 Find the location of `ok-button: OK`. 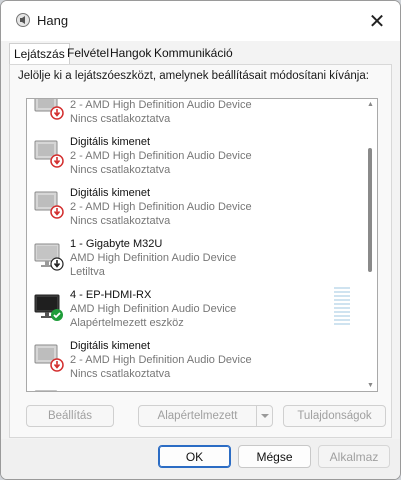

ok-button: OK is located at coordinates (194, 456).